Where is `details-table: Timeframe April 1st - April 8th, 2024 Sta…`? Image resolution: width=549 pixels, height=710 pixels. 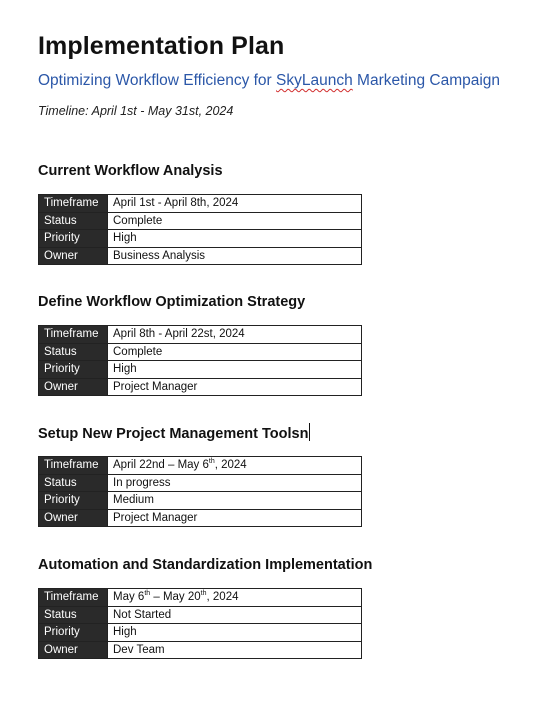 details-table: Timeframe April 1st - April 8th, 2024 Sta… is located at coordinates (200, 230).